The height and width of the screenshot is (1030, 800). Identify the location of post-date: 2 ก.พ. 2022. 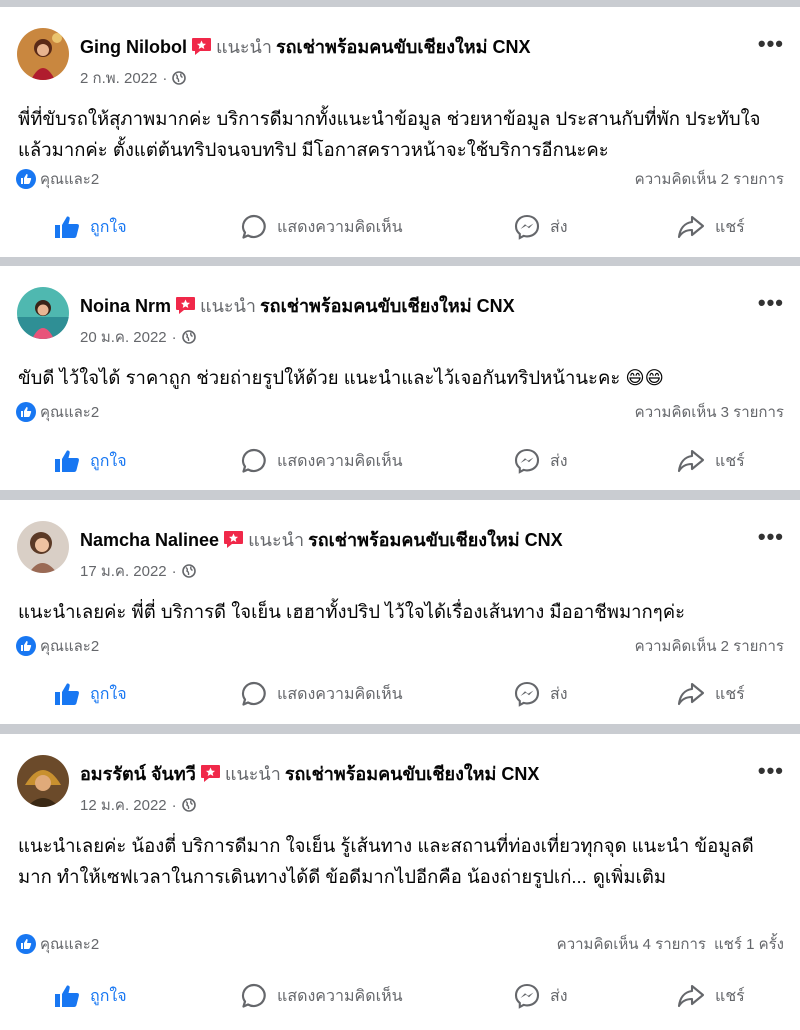
(118, 78).